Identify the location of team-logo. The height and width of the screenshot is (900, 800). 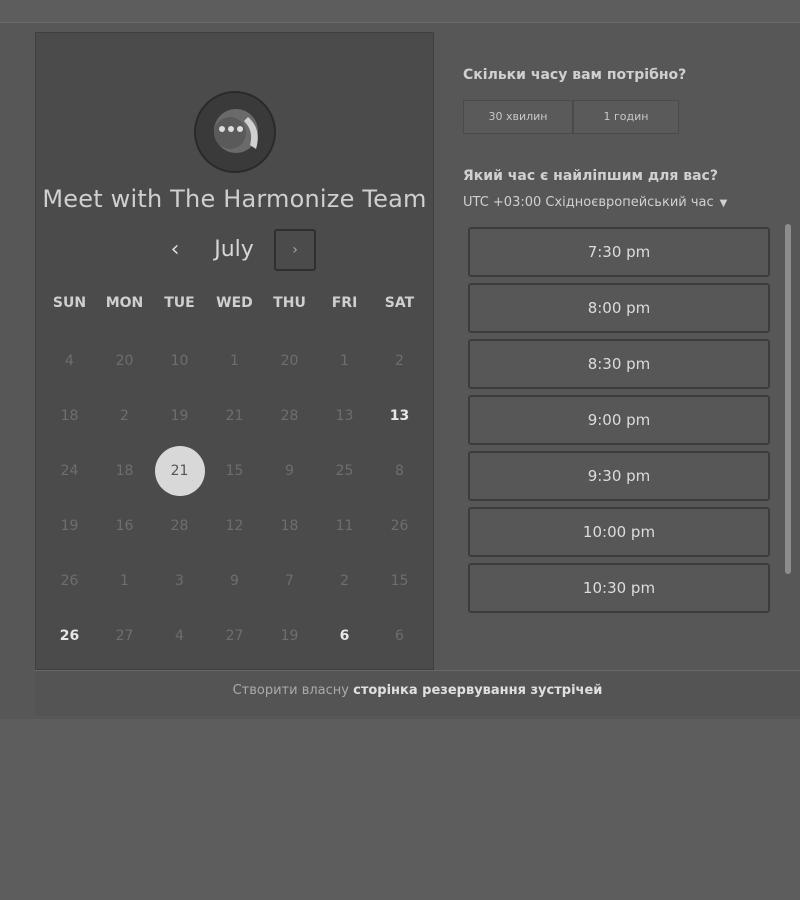
(235, 132).